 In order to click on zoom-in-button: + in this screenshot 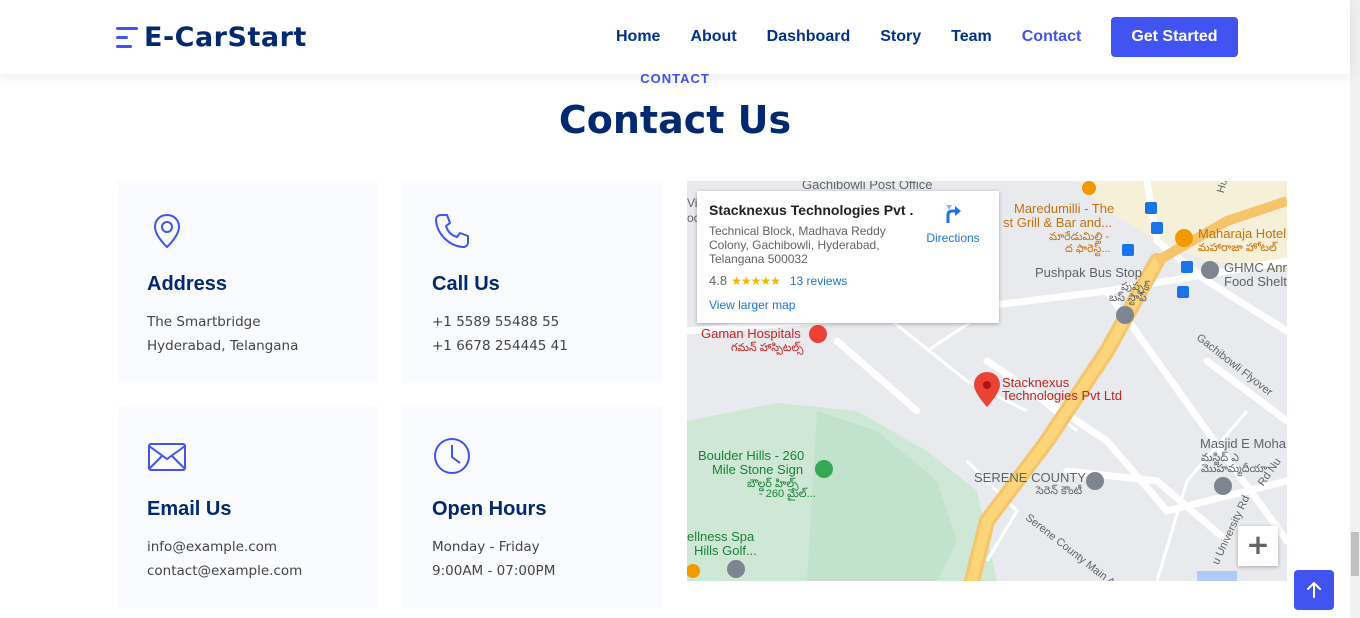, I will do `click(1258, 546)`.